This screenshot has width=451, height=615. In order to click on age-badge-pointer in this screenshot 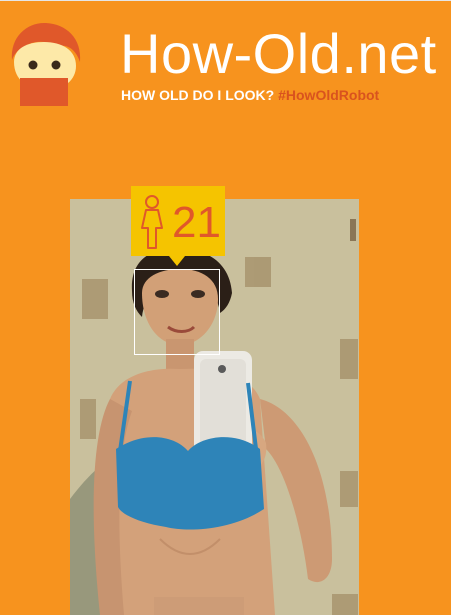, I will do `click(177, 261)`.